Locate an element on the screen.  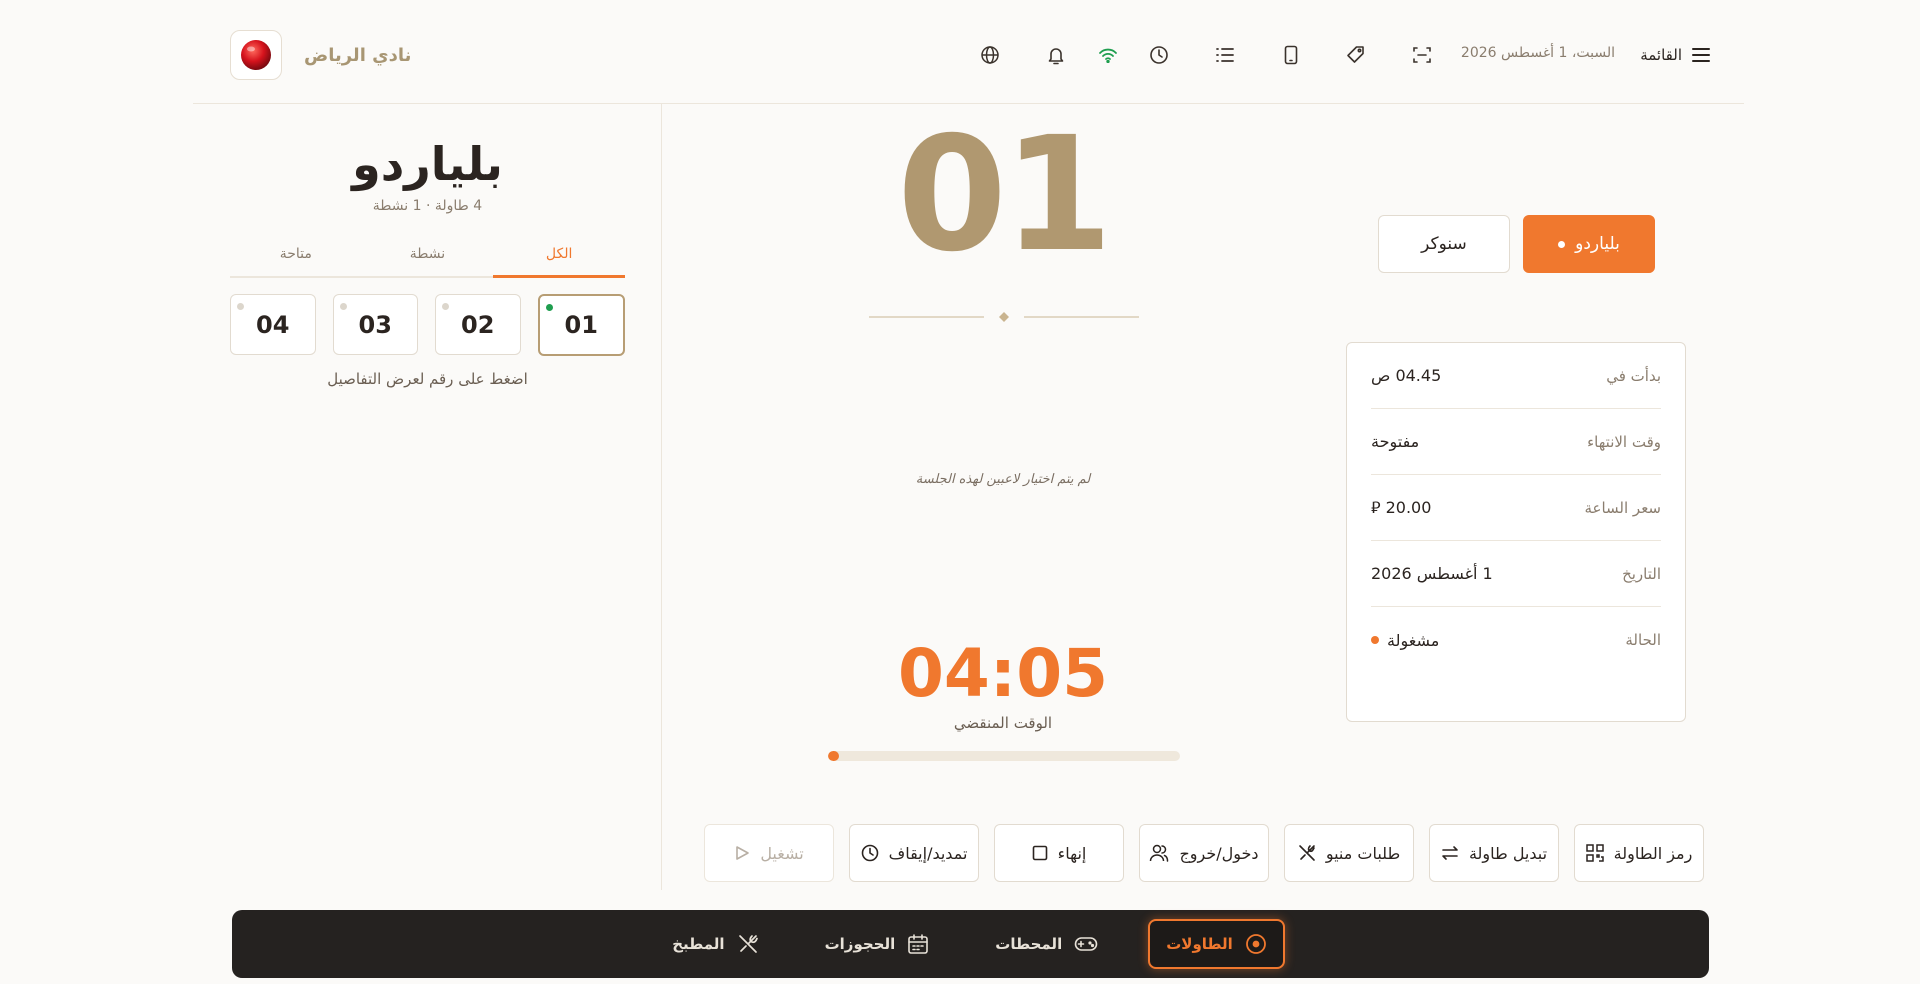
info-label: وقت الانتهاء is located at coordinates (1624, 441).